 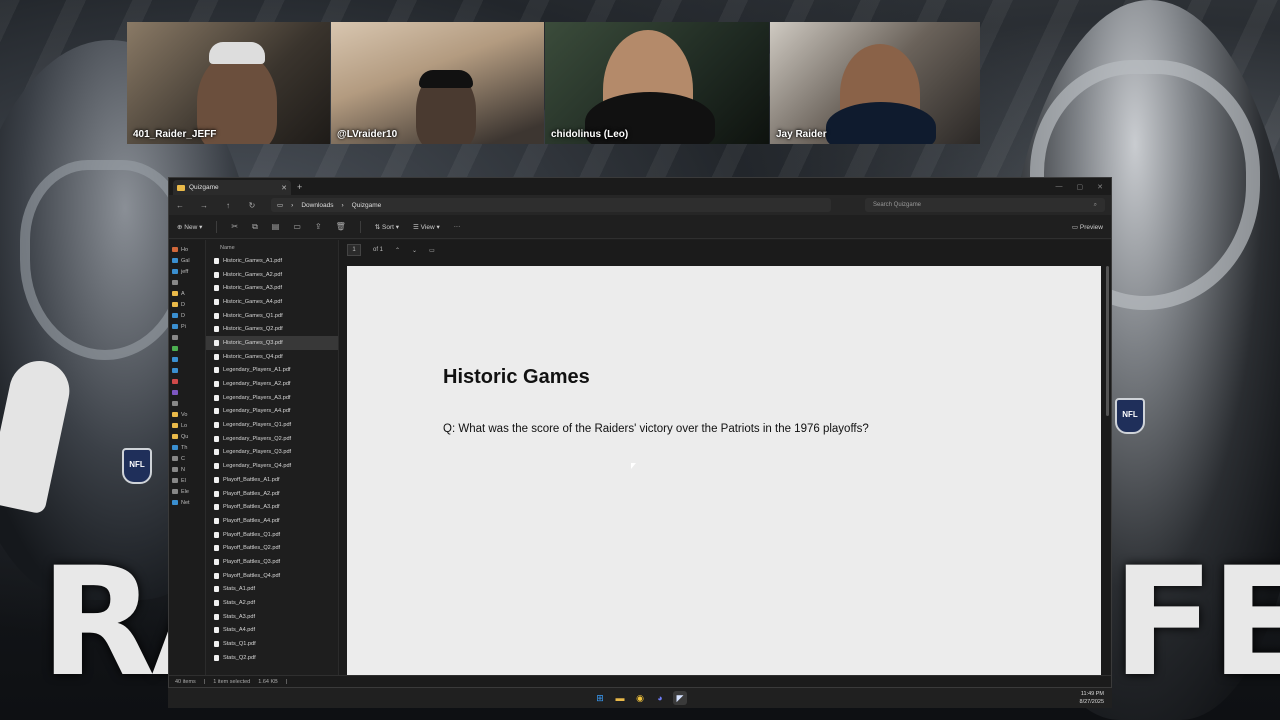 What do you see at coordinates (272, 494) in the screenshot?
I see `file-list-item: Playoff_Battles_A2.pdf` at bounding box center [272, 494].